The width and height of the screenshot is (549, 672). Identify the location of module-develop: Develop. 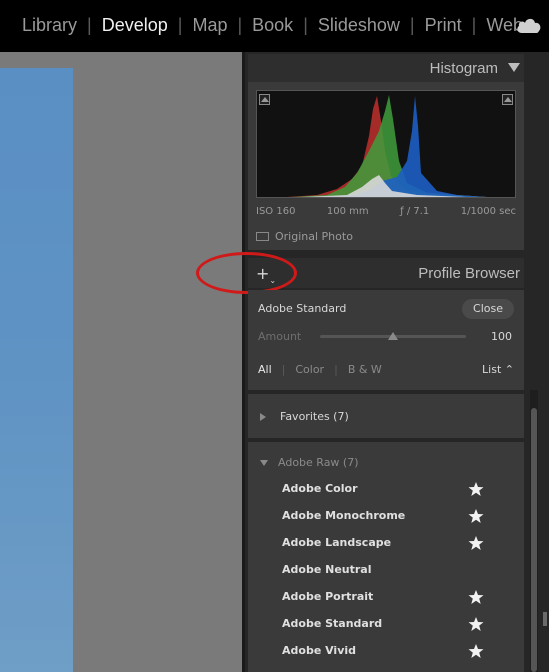
(135, 25).